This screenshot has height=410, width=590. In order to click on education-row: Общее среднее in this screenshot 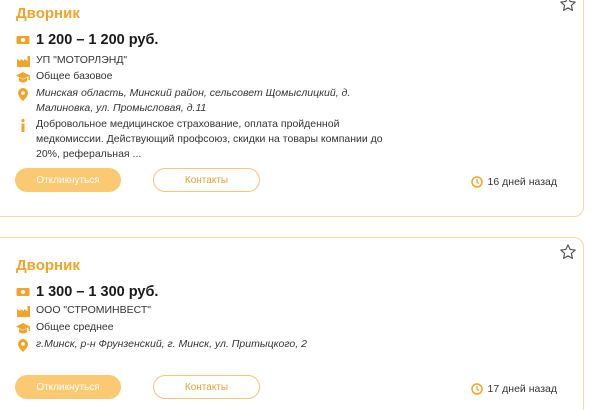, I will do `click(65, 327)`.